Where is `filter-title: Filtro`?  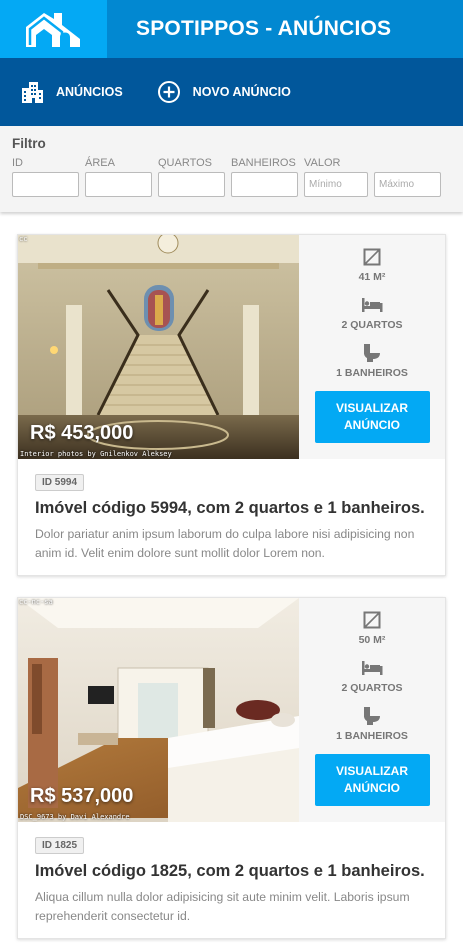
filter-title: Filtro is located at coordinates (29, 143).